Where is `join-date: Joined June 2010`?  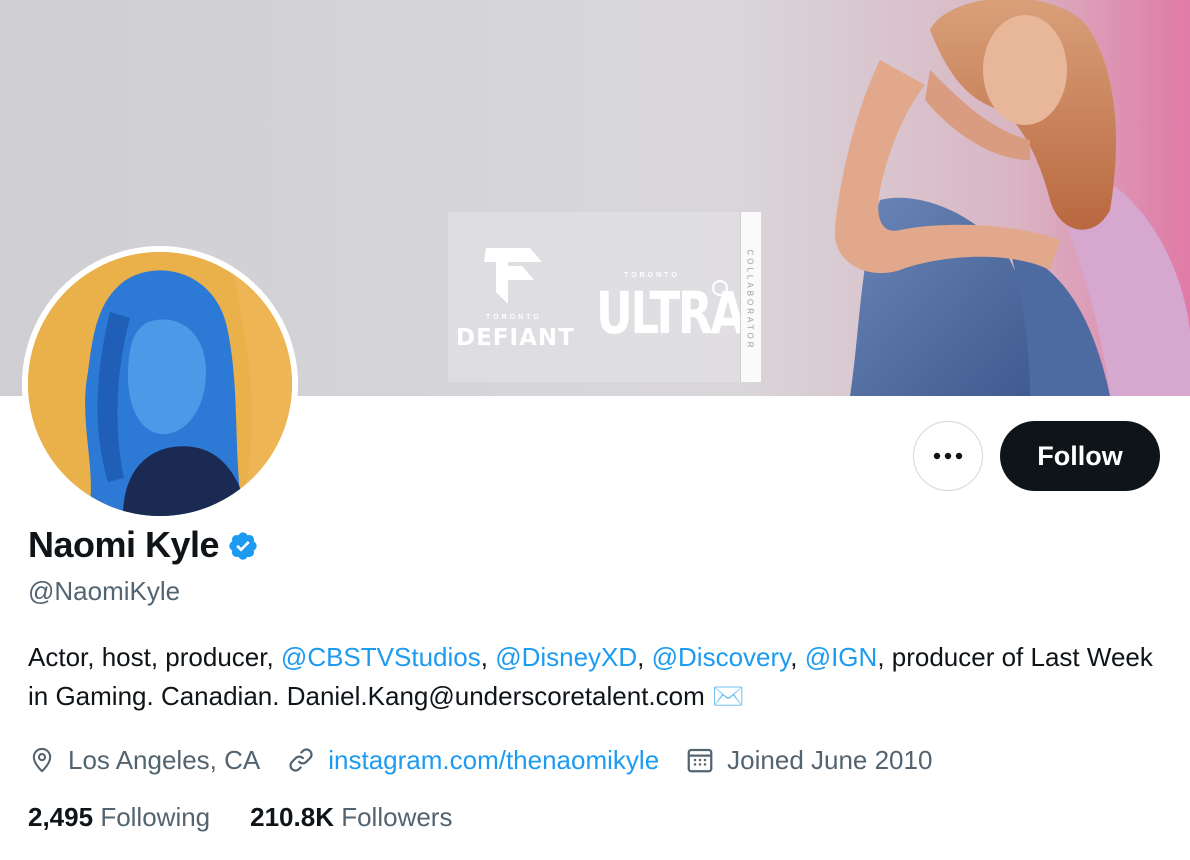 join-date: Joined June 2010 is located at coordinates (808, 760).